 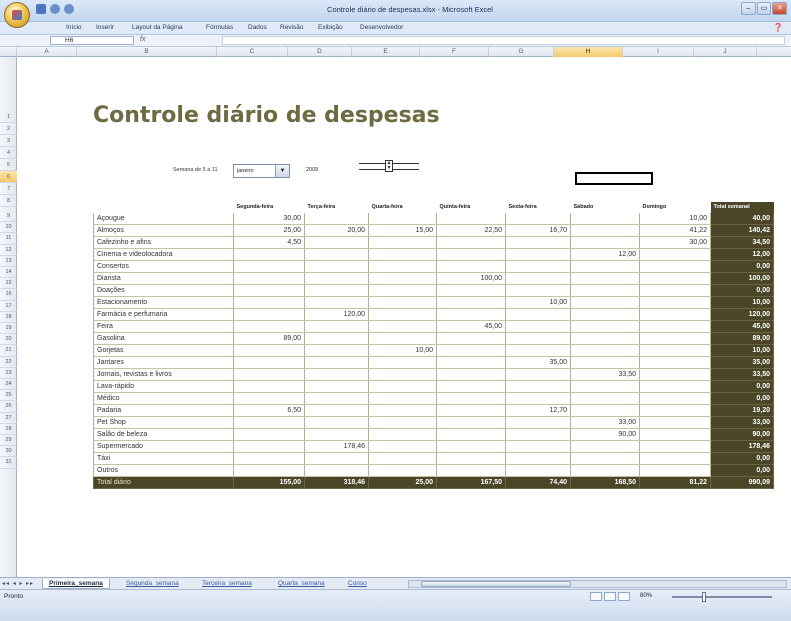 What do you see at coordinates (301, 584) in the screenshot?
I see `sheet-tab-quarta: Quarta_semana` at bounding box center [301, 584].